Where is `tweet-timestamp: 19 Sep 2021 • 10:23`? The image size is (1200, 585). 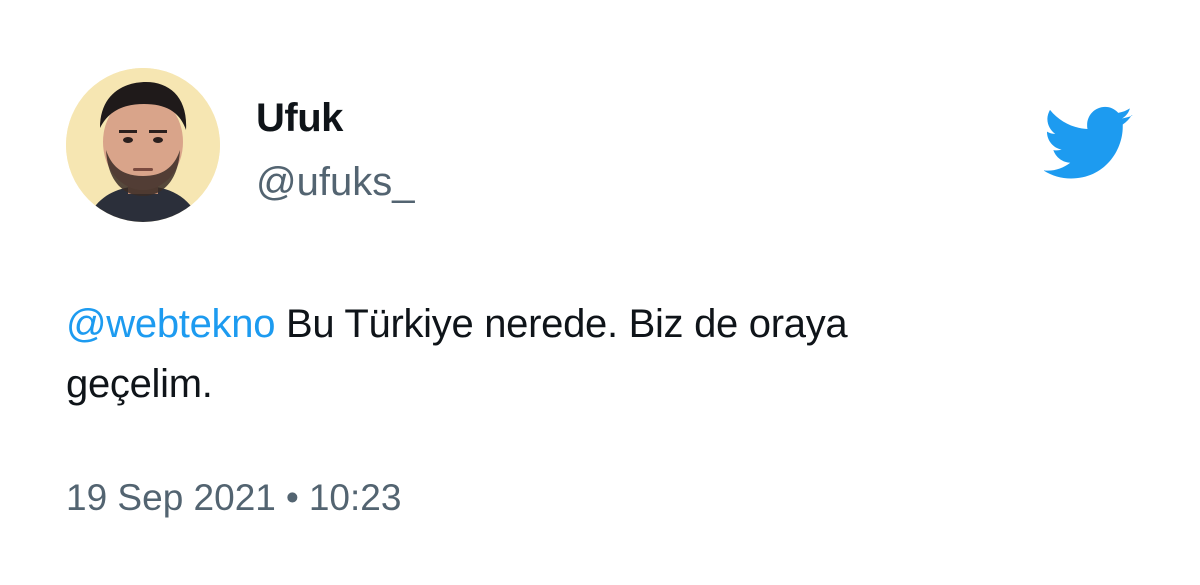
tweet-timestamp: 19 Sep 2021 • 10:23 is located at coordinates (233, 498).